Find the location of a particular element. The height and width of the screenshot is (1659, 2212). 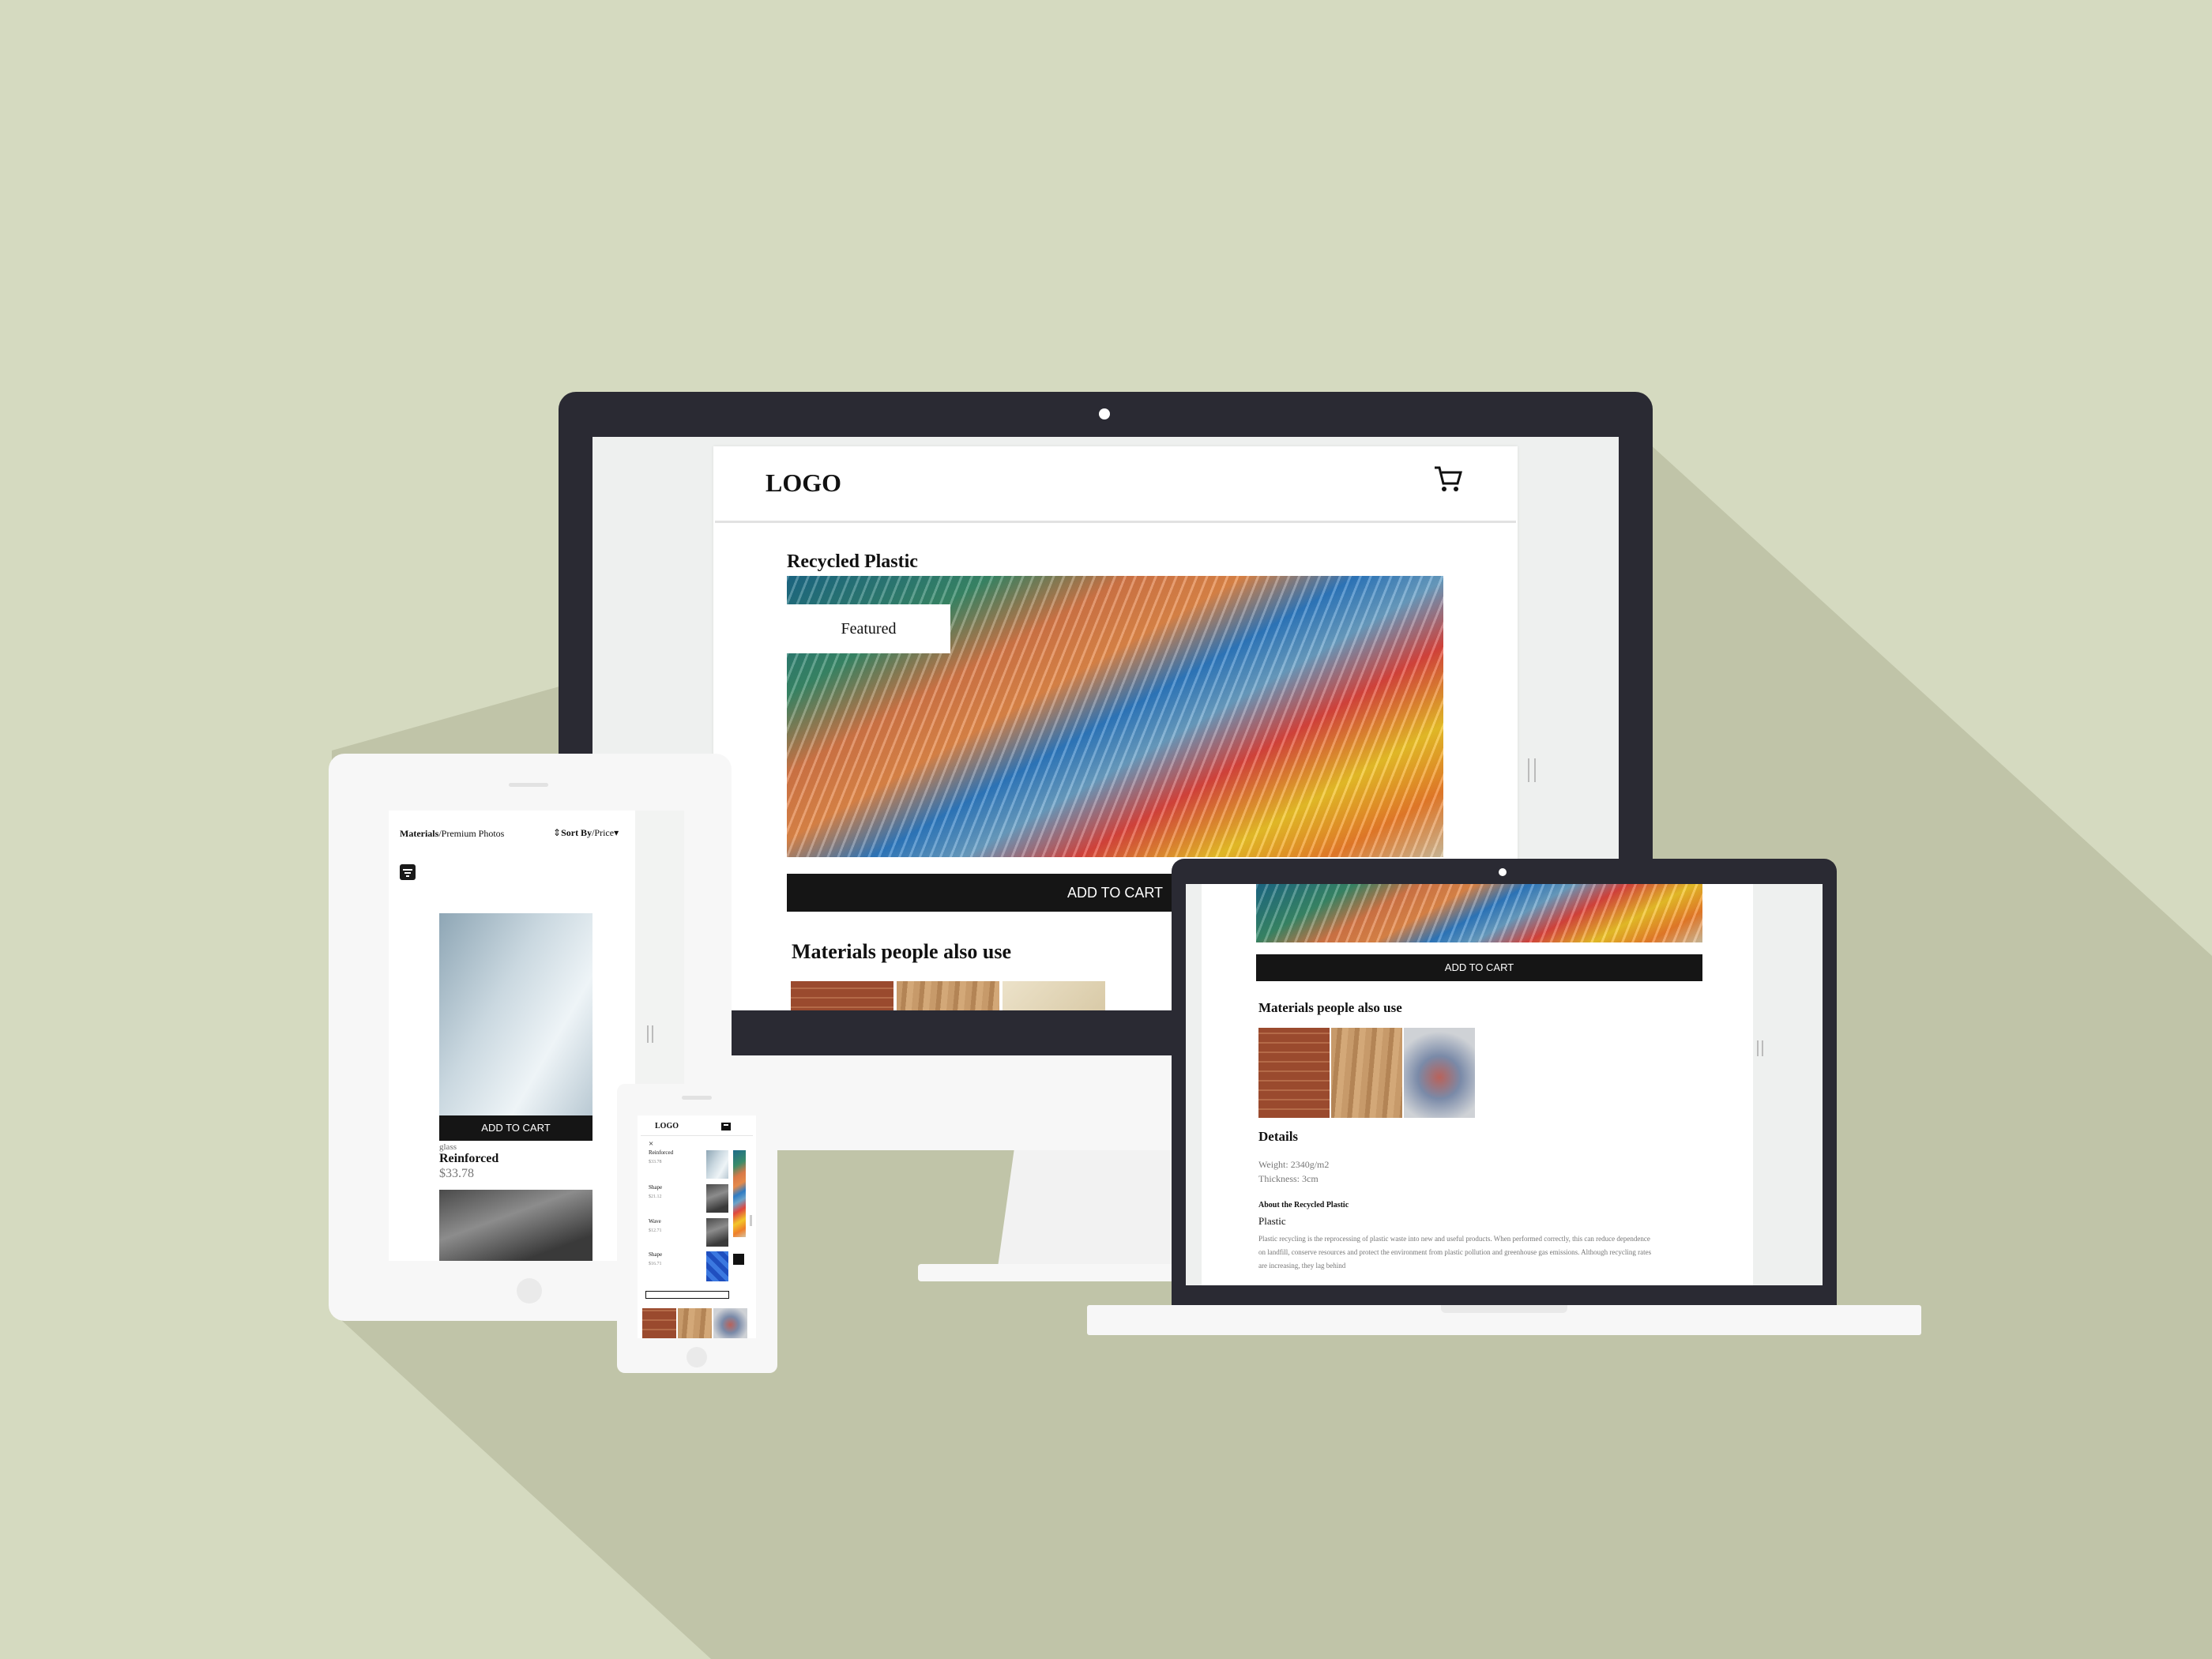

phone-item-price: $12.71 is located at coordinates (655, 1230).